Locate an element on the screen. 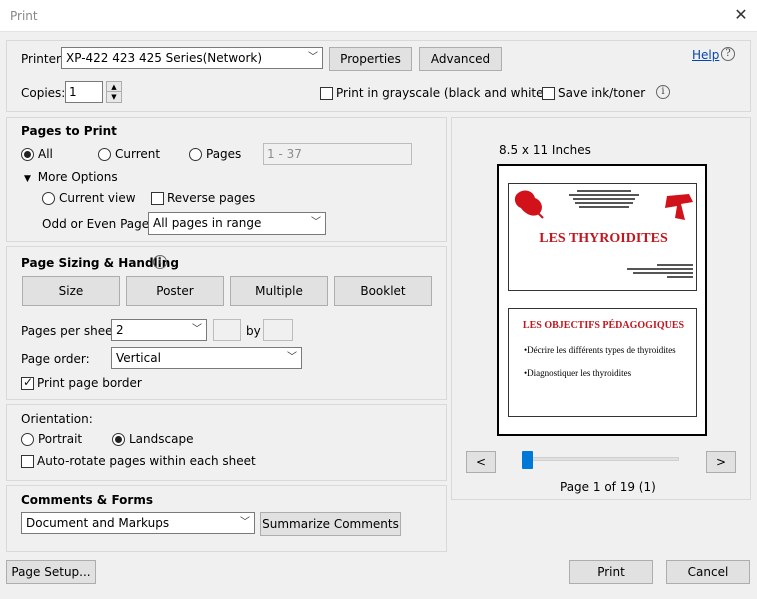 This screenshot has width=757, height=599. pages-per-sheet-rows is located at coordinates (278, 330).